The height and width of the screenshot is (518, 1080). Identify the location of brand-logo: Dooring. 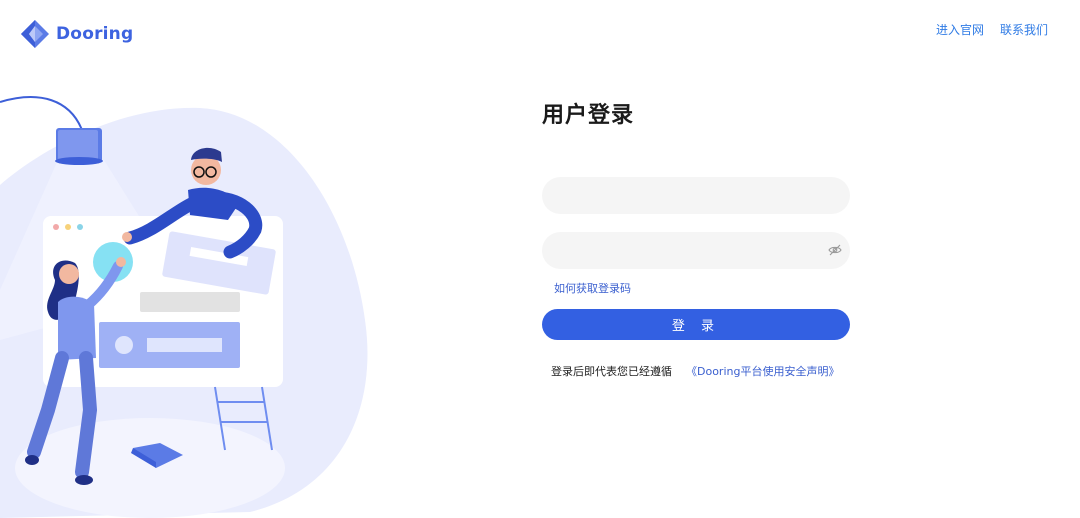
(76, 34).